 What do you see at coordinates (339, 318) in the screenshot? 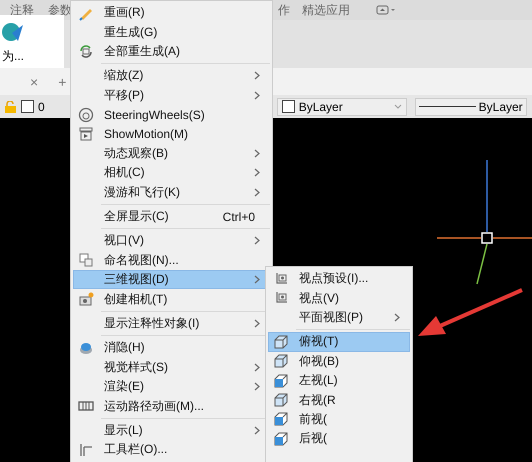
I see `menu-item: 平面视图(P)` at bounding box center [339, 318].